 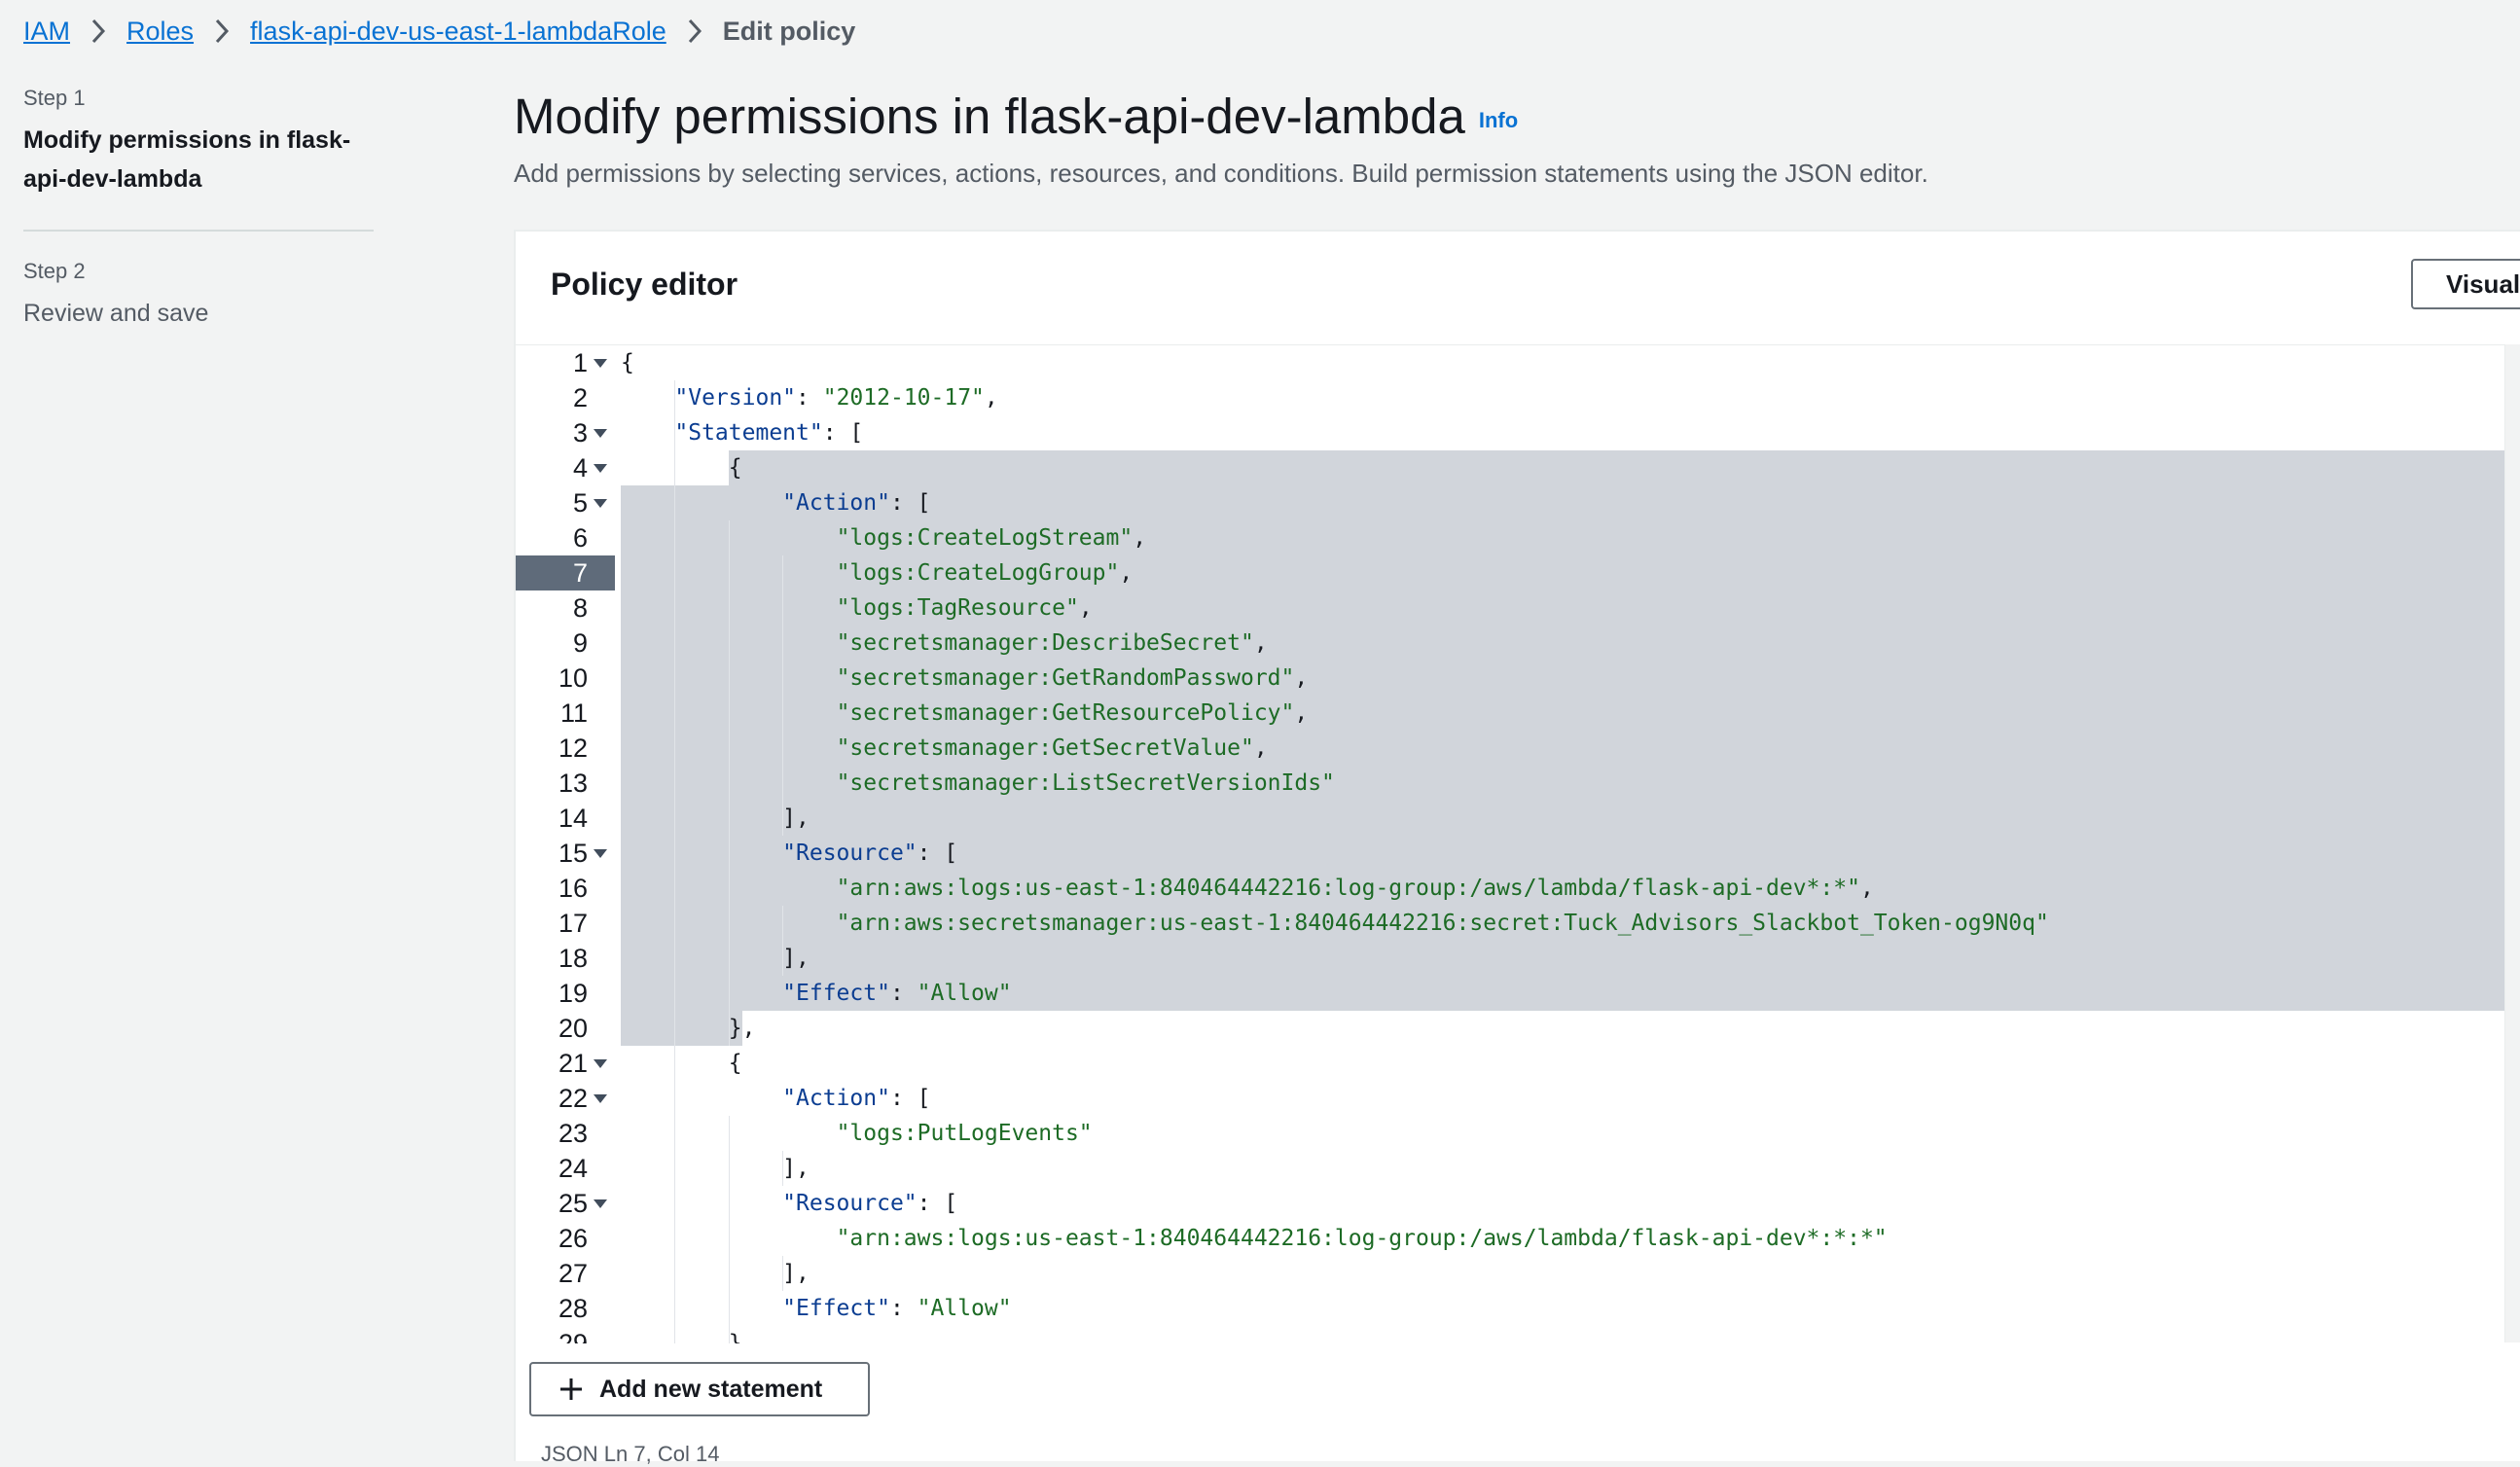 What do you see at coordinates (1498, 120) in the screenshot?
I see `info-link: Info` at bounding box center [1498, 120].